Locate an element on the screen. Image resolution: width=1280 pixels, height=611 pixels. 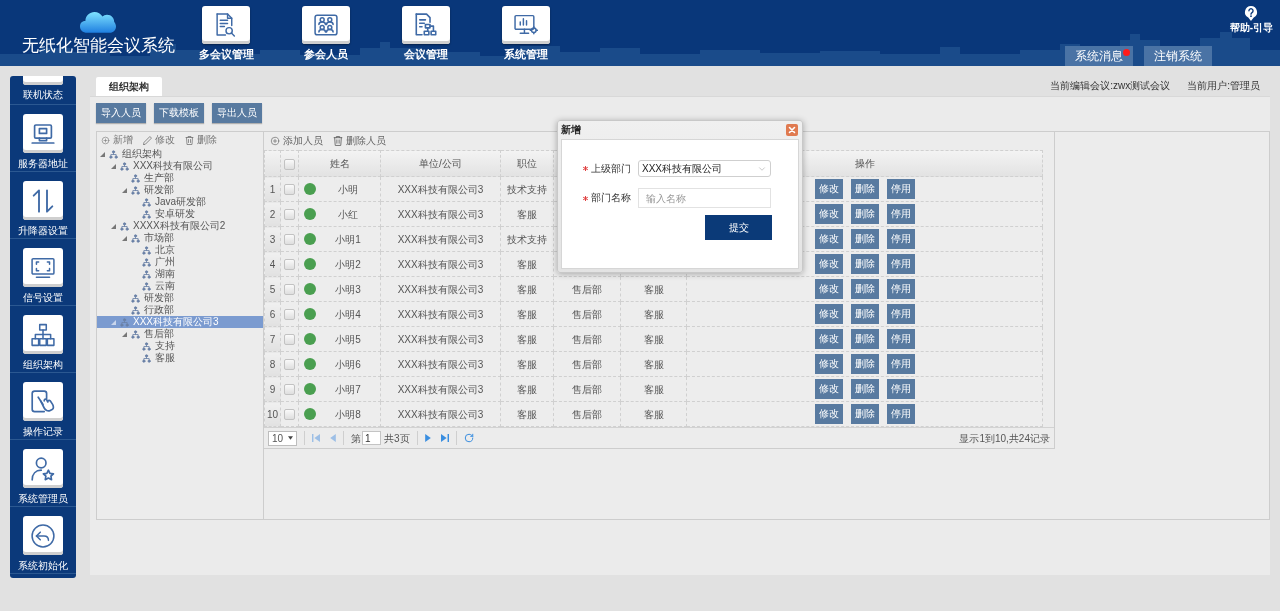
tab: 组织架构 is located at coordinates (129, 86).